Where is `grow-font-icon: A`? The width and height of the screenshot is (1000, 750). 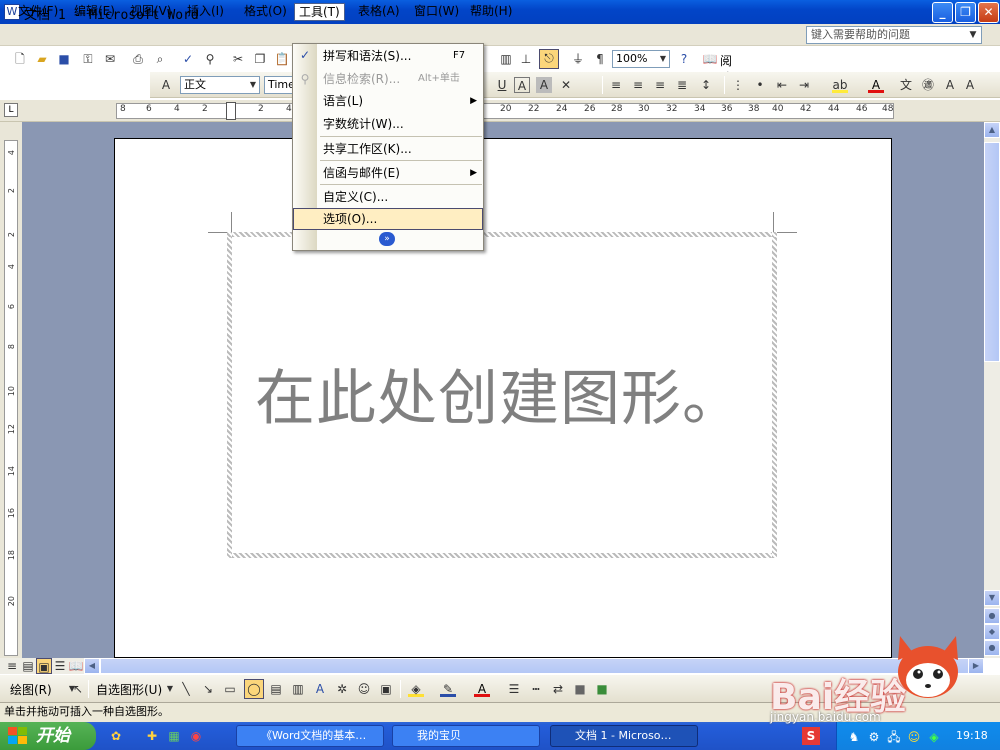
grow-font-icon: A is located at coordinates (950, 85).